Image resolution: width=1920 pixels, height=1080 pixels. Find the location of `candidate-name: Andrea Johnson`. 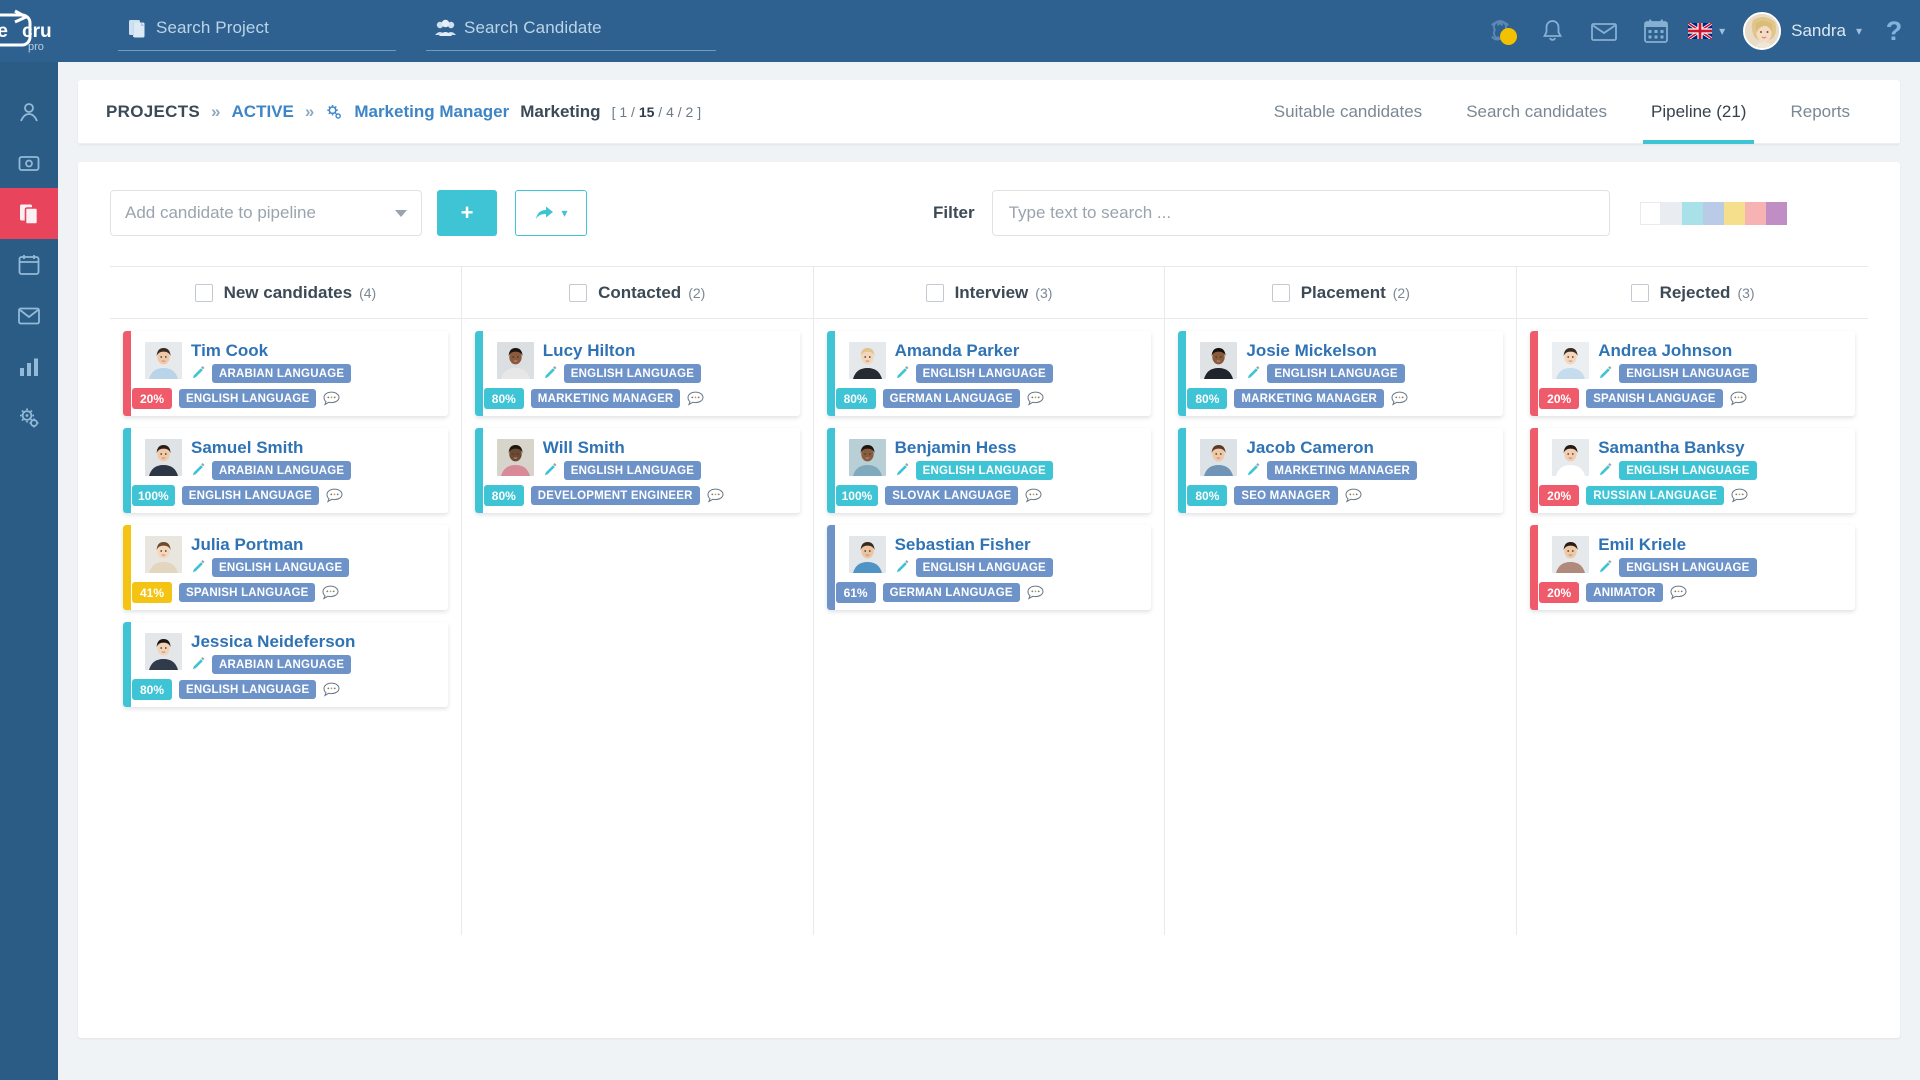

candidate-name: Andrea Johnson is located at coordinates (1677, 351).